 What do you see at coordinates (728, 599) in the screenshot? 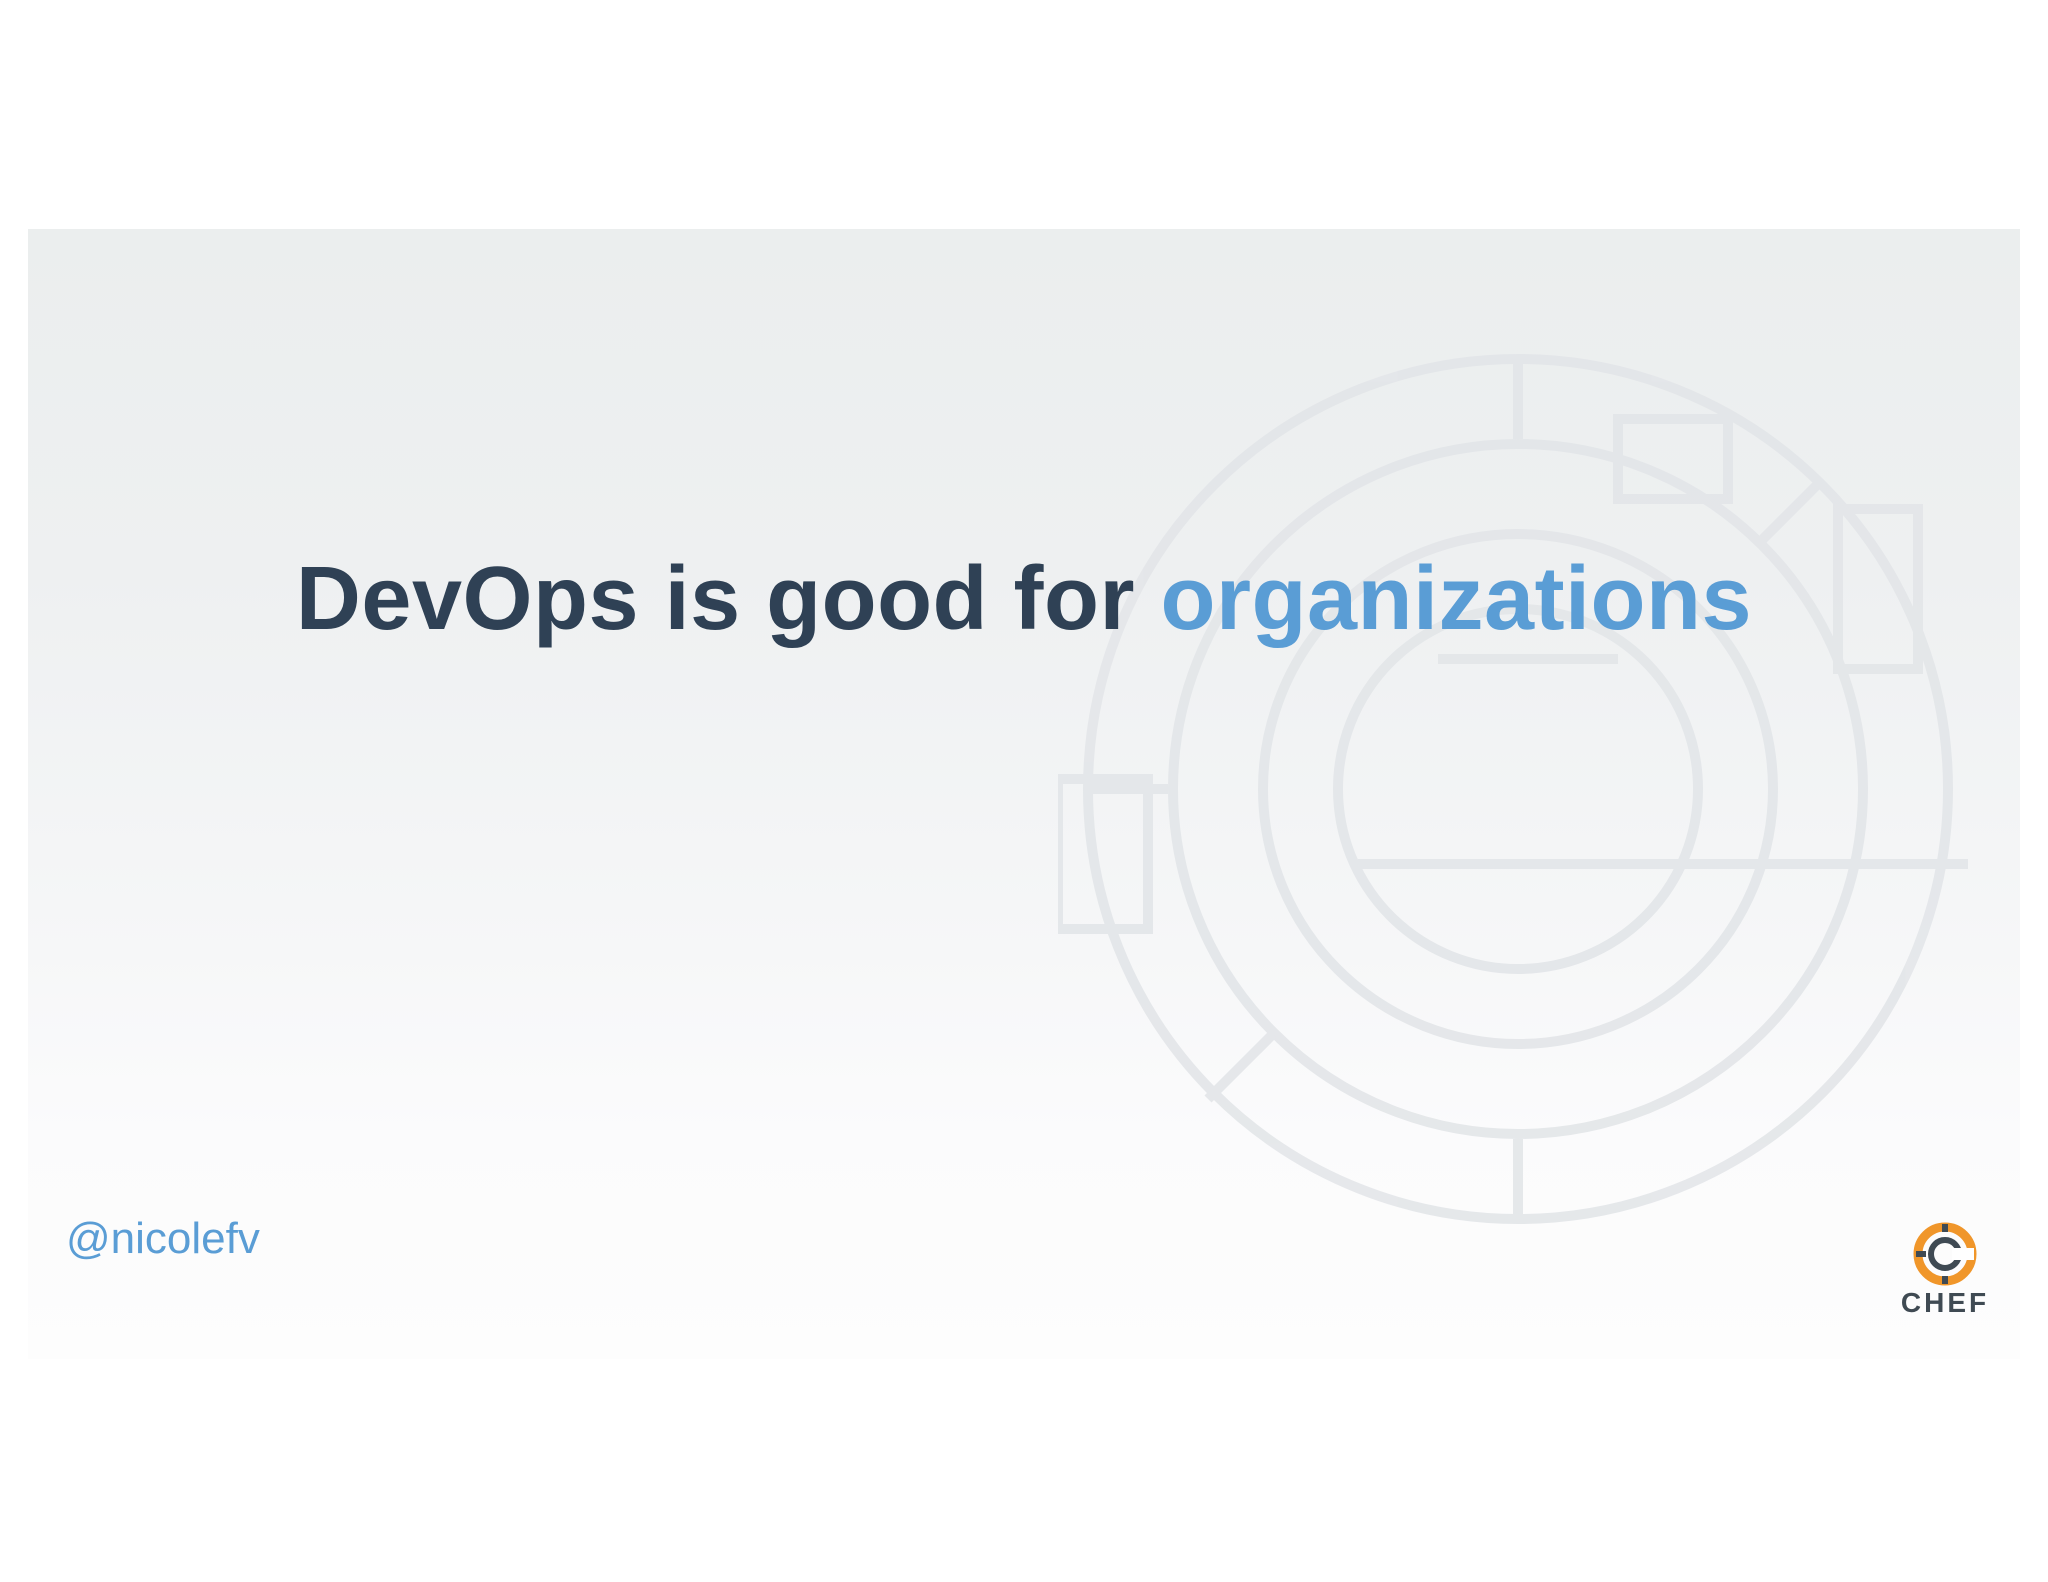
I see `title-main-text: DevOps is good for` at bounding box center [728, 599].